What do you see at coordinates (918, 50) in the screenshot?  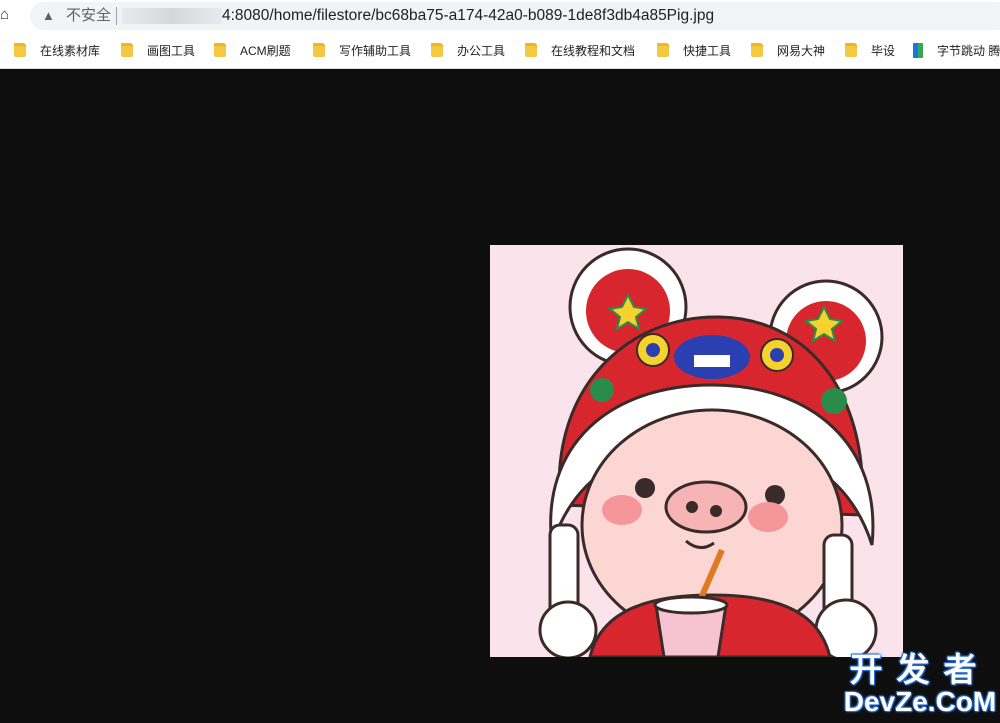 I see `app-icon` at bounding box center [918, 50].